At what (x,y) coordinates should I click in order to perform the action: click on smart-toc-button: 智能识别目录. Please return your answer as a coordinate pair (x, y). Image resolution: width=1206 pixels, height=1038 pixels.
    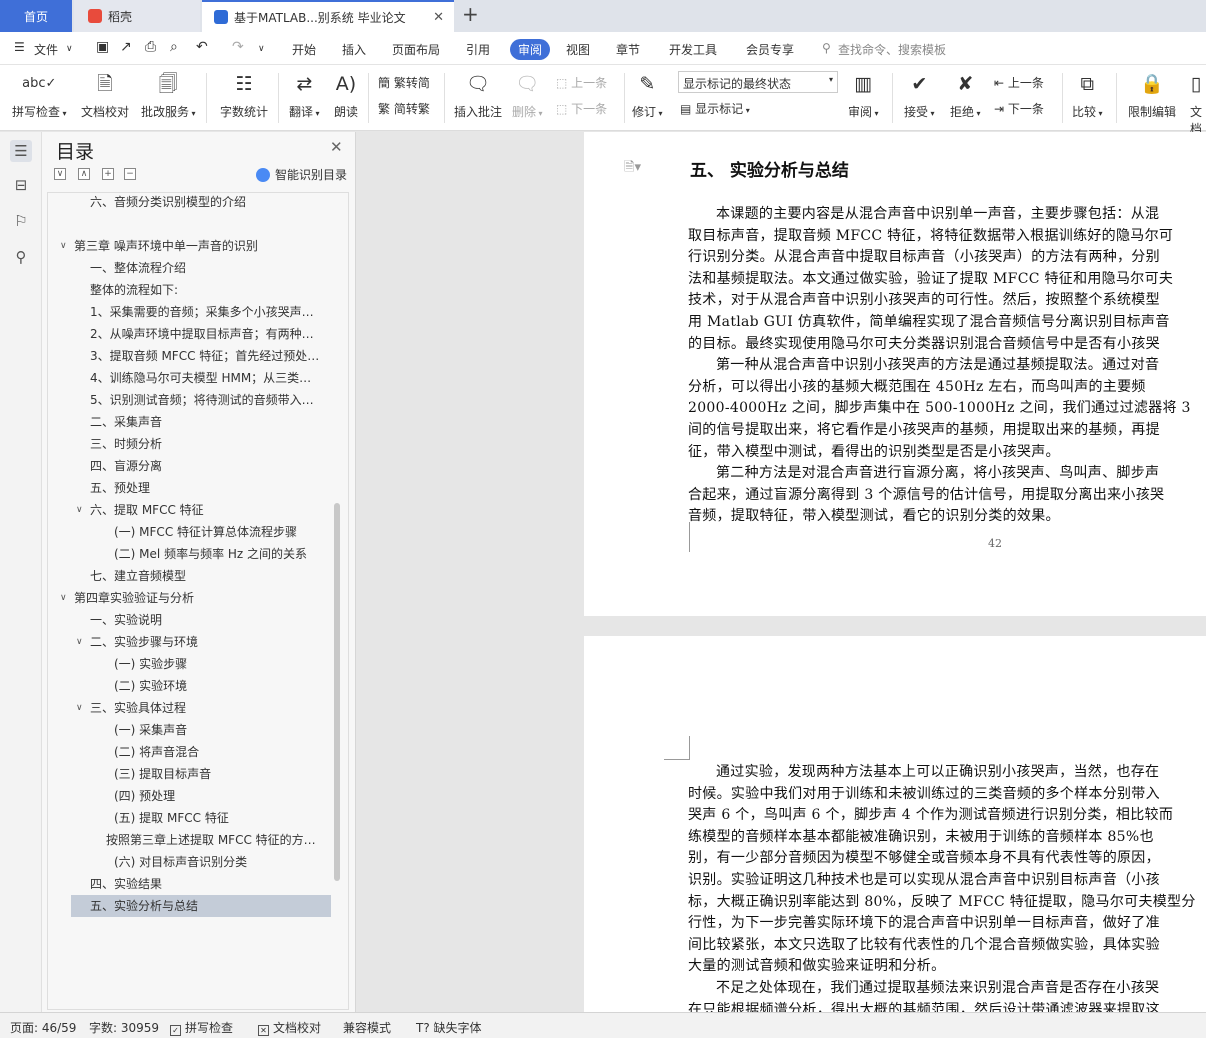
    Looking at the image, I should click on (301, 174).